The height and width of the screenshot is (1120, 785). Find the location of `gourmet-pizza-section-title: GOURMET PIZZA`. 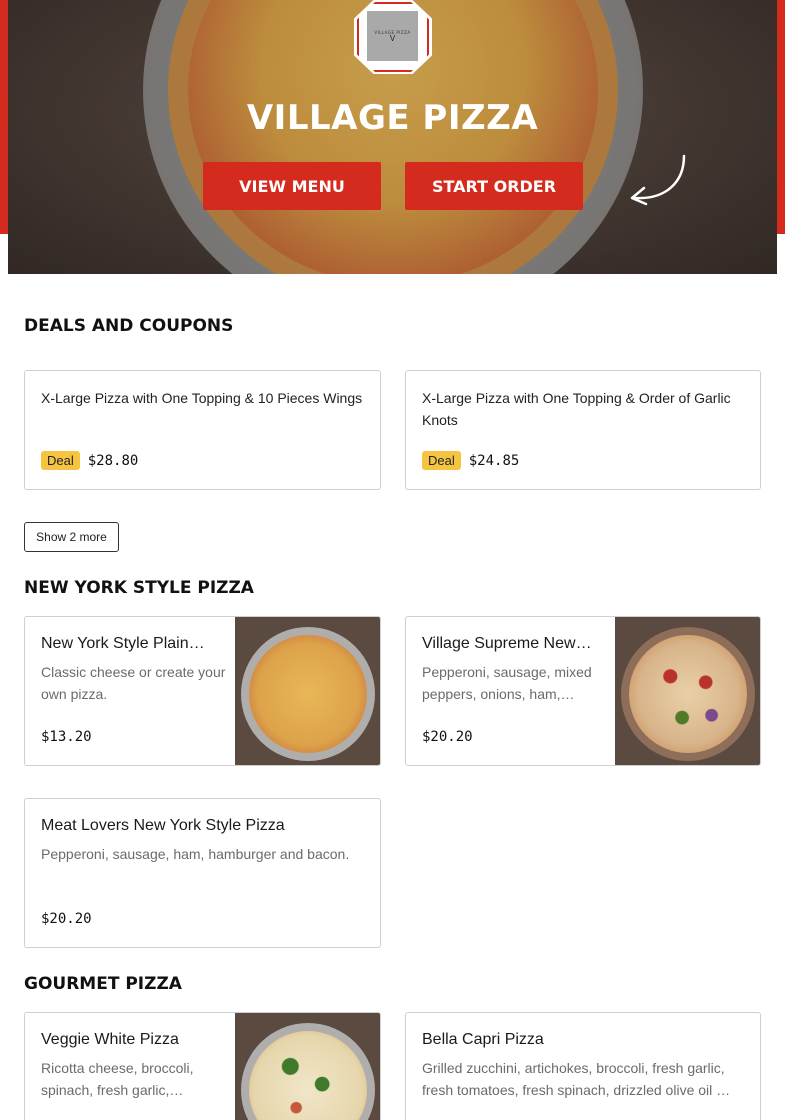

gourmet-pizza-section-title: GOURMET PIZZA is located at coordinates (103, 984).